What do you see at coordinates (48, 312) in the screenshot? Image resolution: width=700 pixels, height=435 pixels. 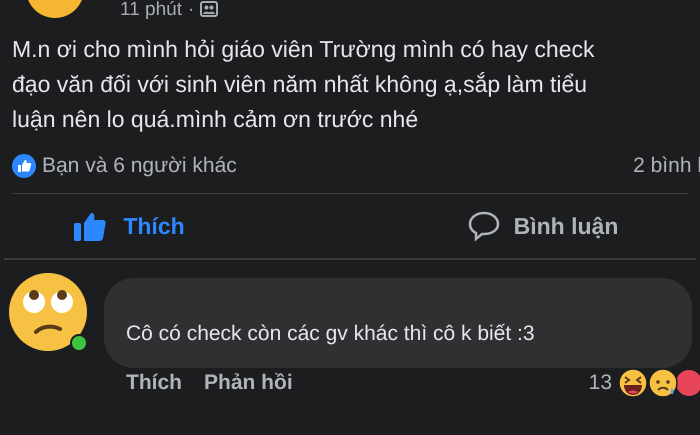 I see `eye-roll-emoji-avatar` at bounding box center [48, 312].